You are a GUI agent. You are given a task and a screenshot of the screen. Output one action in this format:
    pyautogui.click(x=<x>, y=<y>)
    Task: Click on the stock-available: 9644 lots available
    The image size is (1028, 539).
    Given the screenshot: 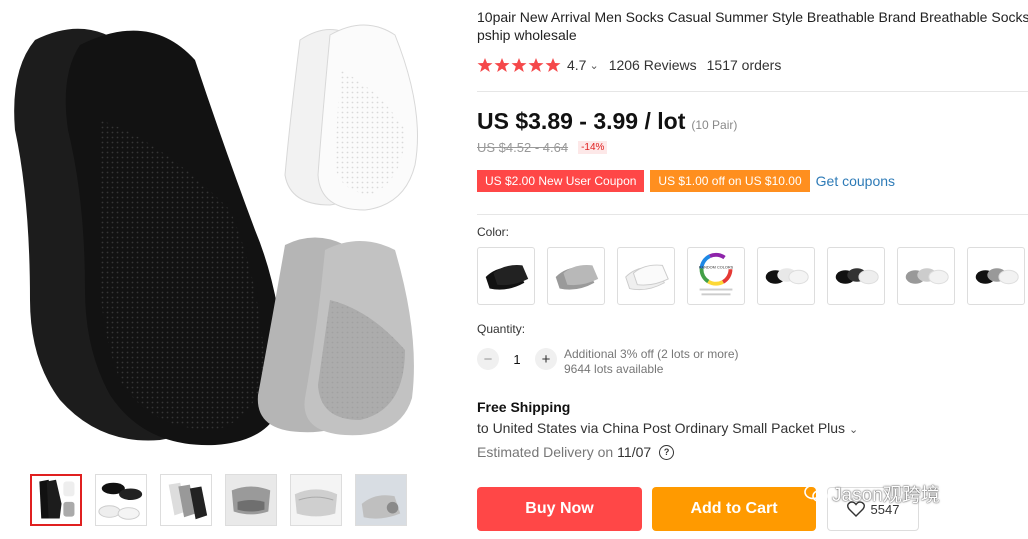 What is the action you would take?
    pyautogui.click(x=614, y=369)
    